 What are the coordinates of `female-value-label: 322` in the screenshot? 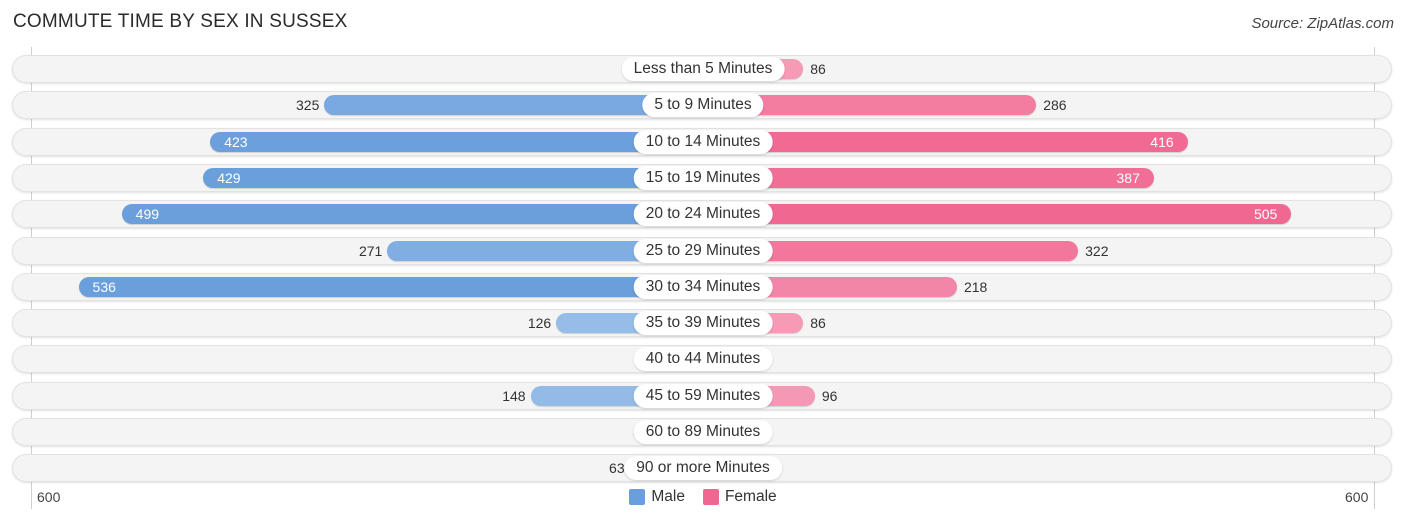 It's located at (1097, 250).